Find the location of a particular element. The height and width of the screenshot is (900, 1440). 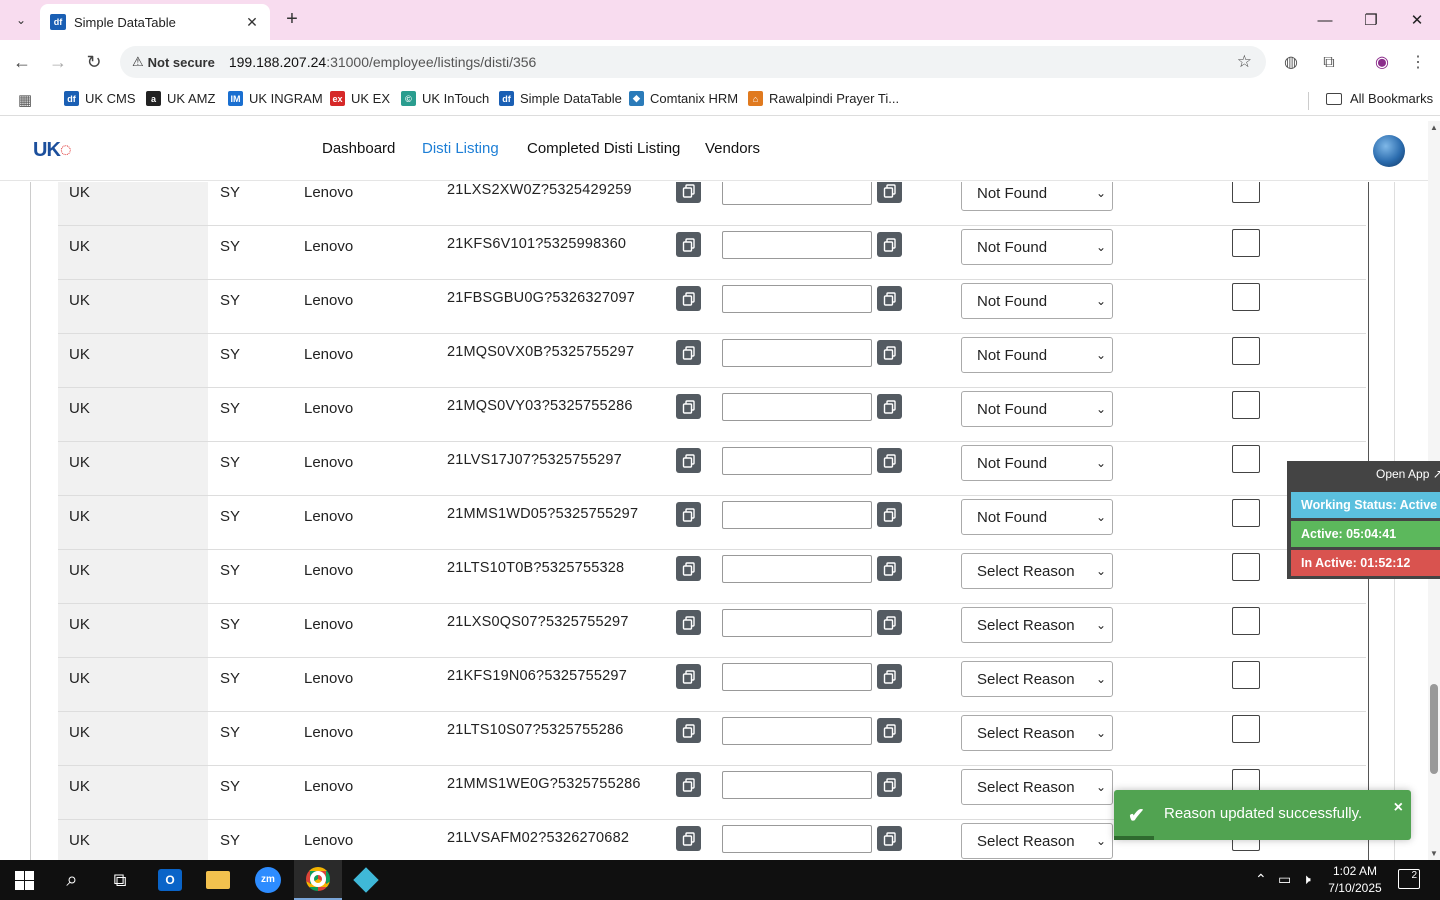

nav-completed-disti-listing: Completed Disti Listing is located at coordinates (603, 148).